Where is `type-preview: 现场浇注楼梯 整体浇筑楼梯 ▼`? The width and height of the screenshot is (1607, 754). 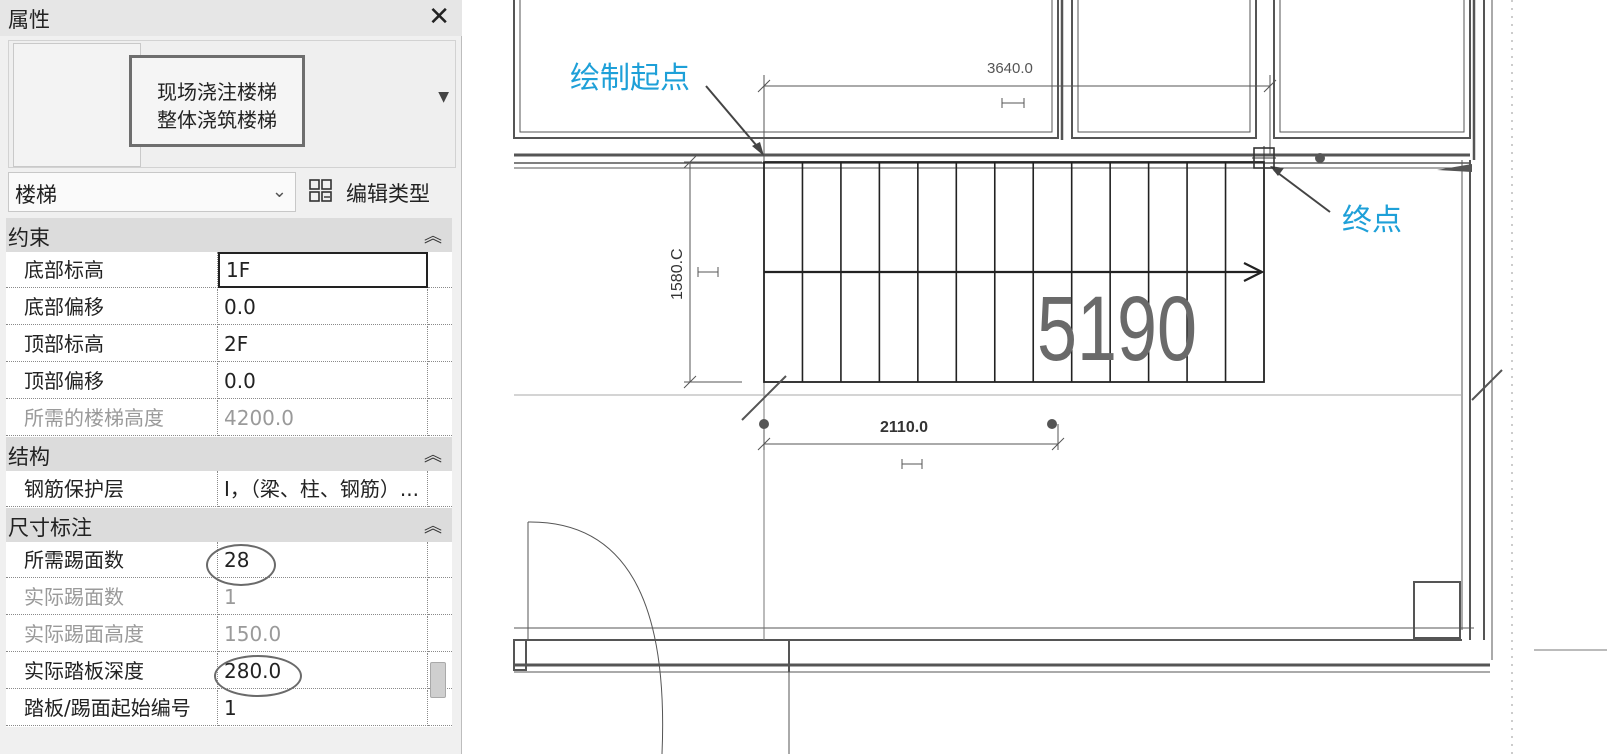
type-preview: 现场浇注楼梯 整体浇筑楼梯 ▼ is located at coordinates (232, 104).